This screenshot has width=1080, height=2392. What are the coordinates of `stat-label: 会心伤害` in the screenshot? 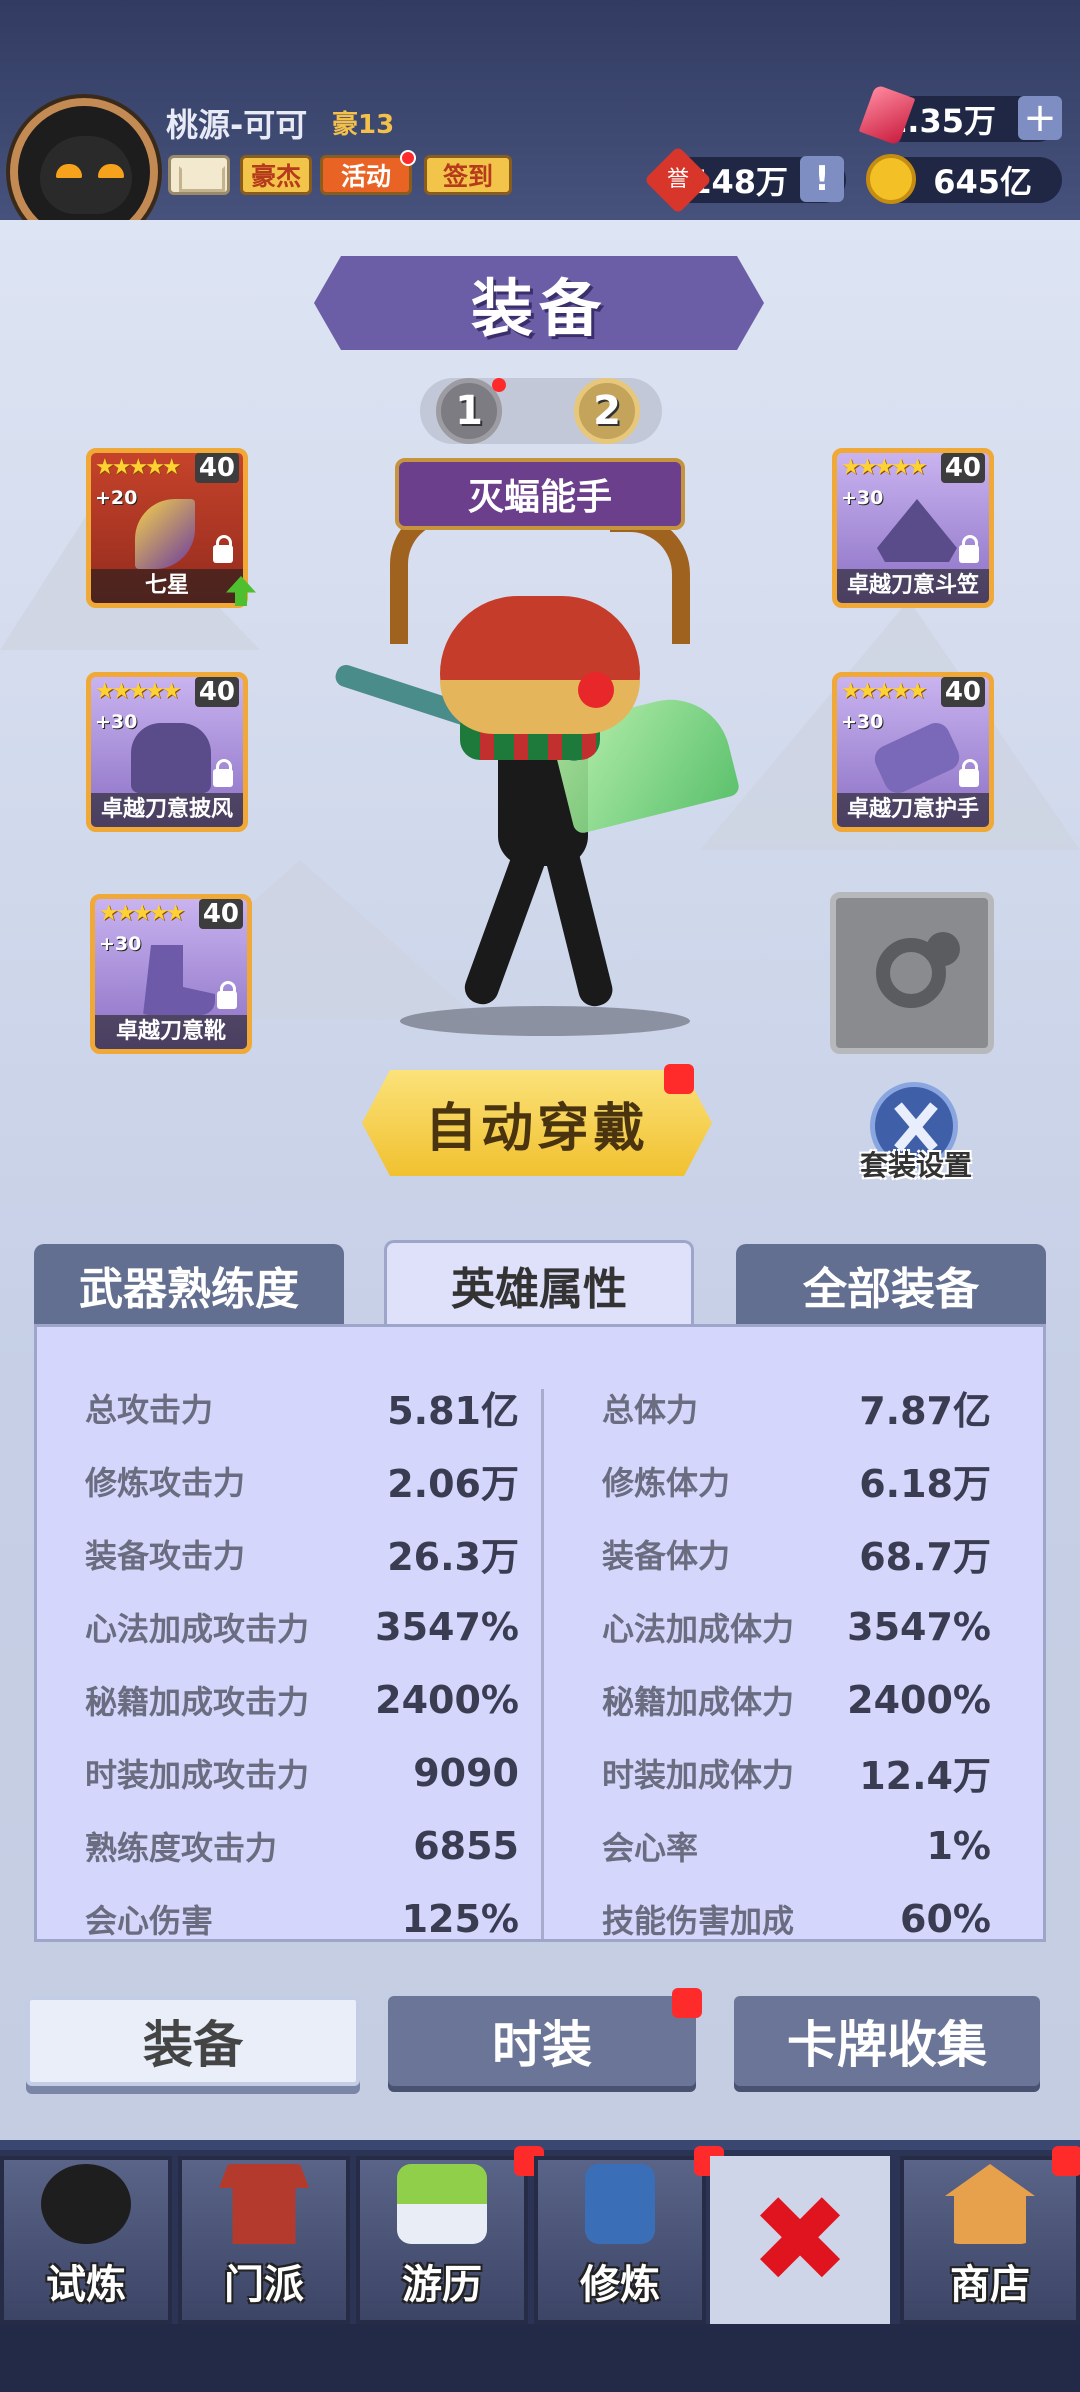 It's located at (149, 1920).